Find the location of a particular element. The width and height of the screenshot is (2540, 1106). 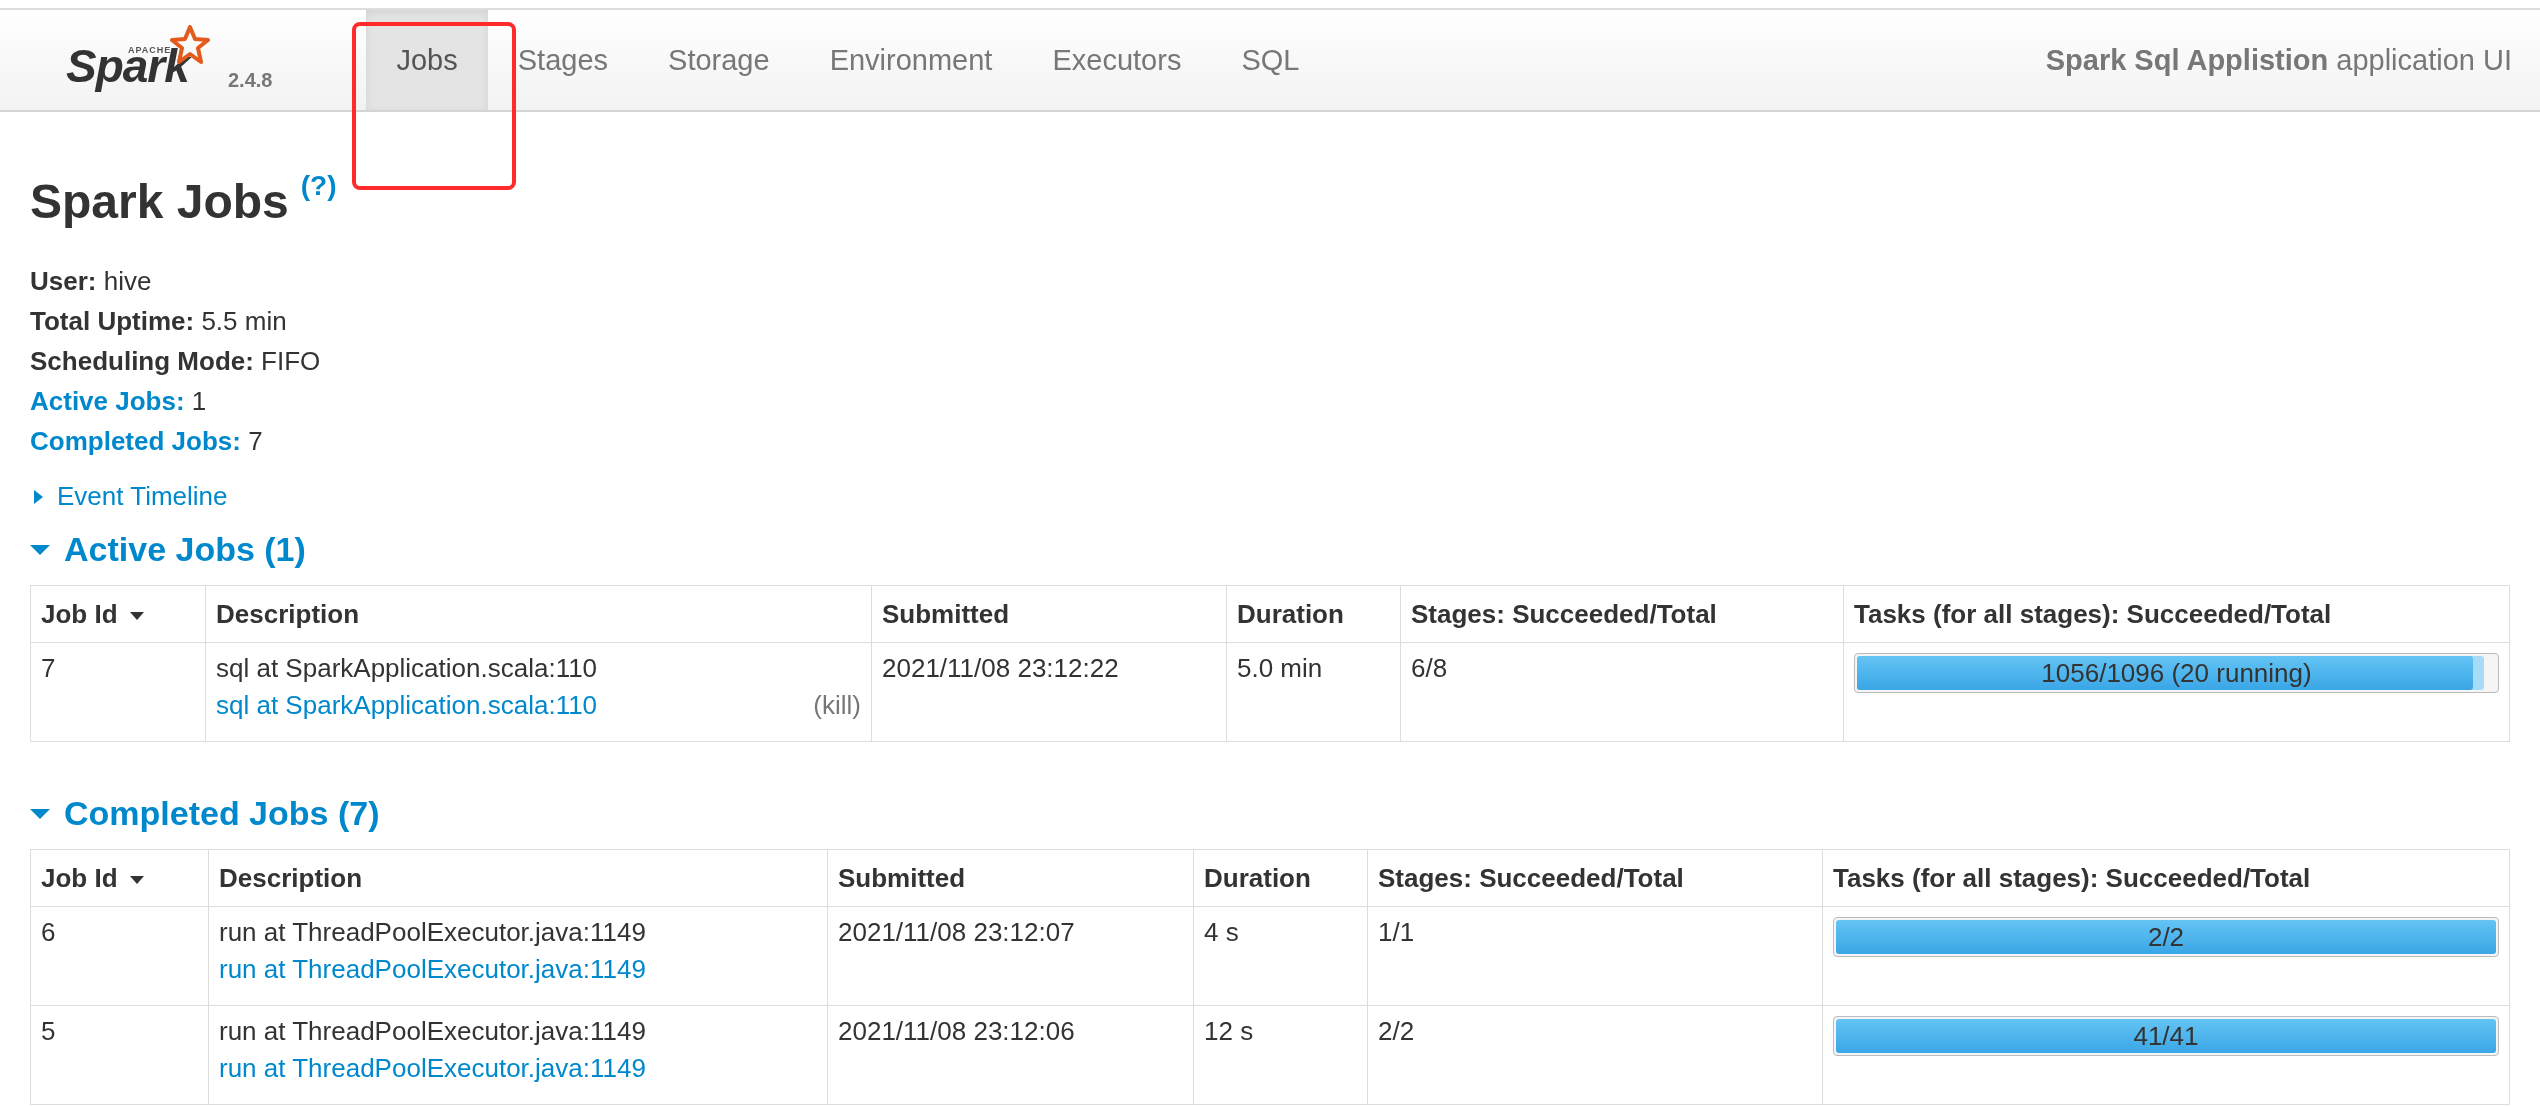

table-cell: 4 s is located at coordinates (1280, 956).